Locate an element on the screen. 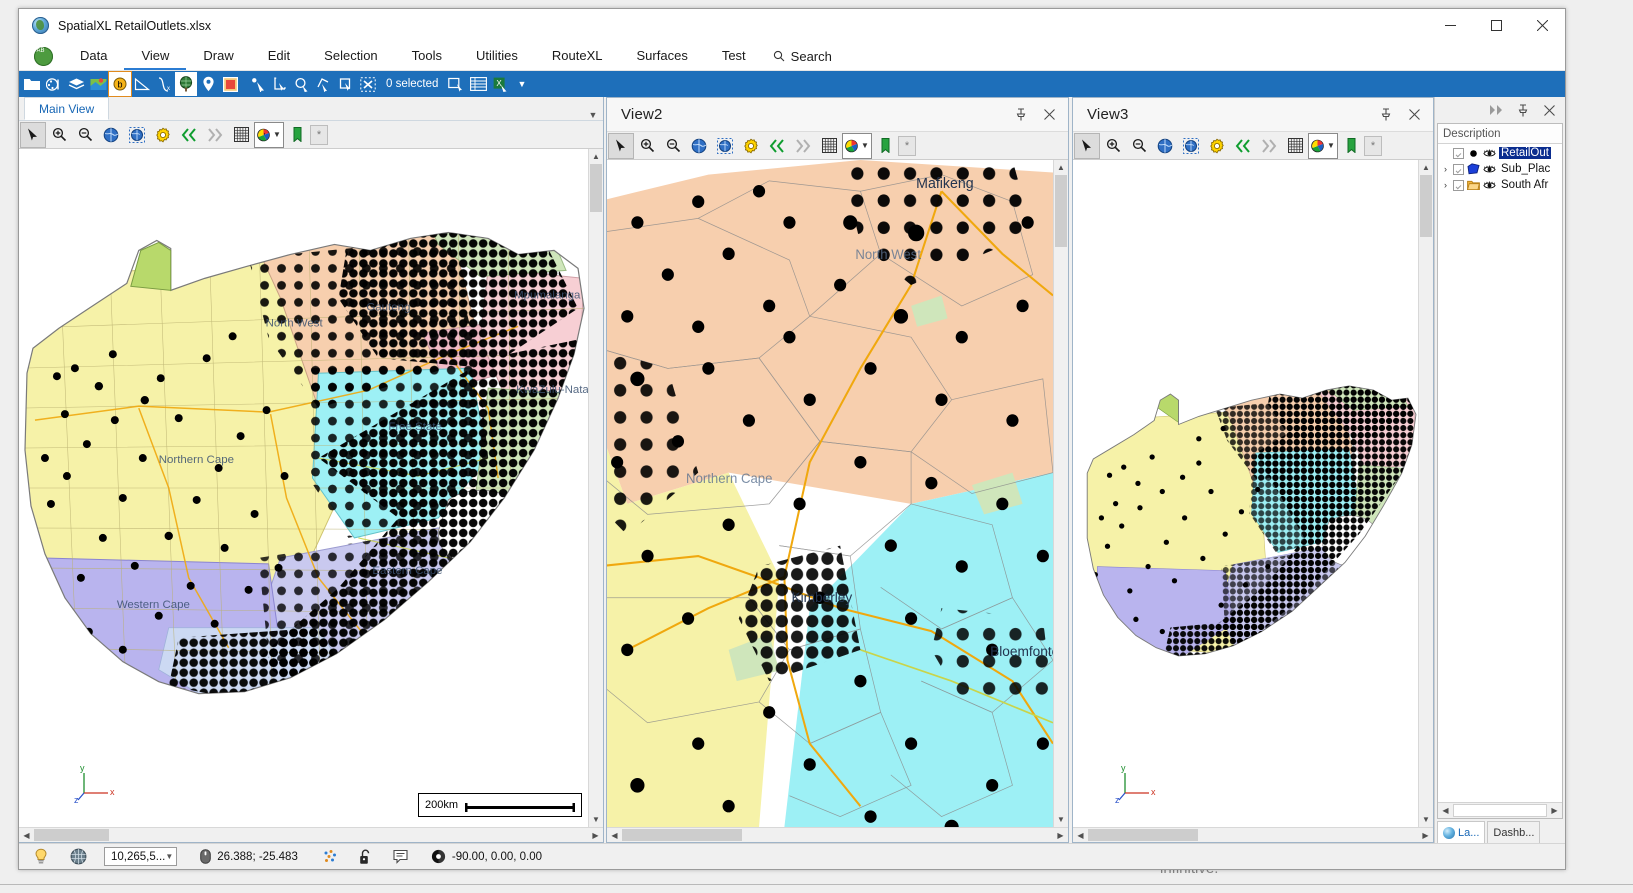  open-folder-icon is located at coordinates (32, 84).